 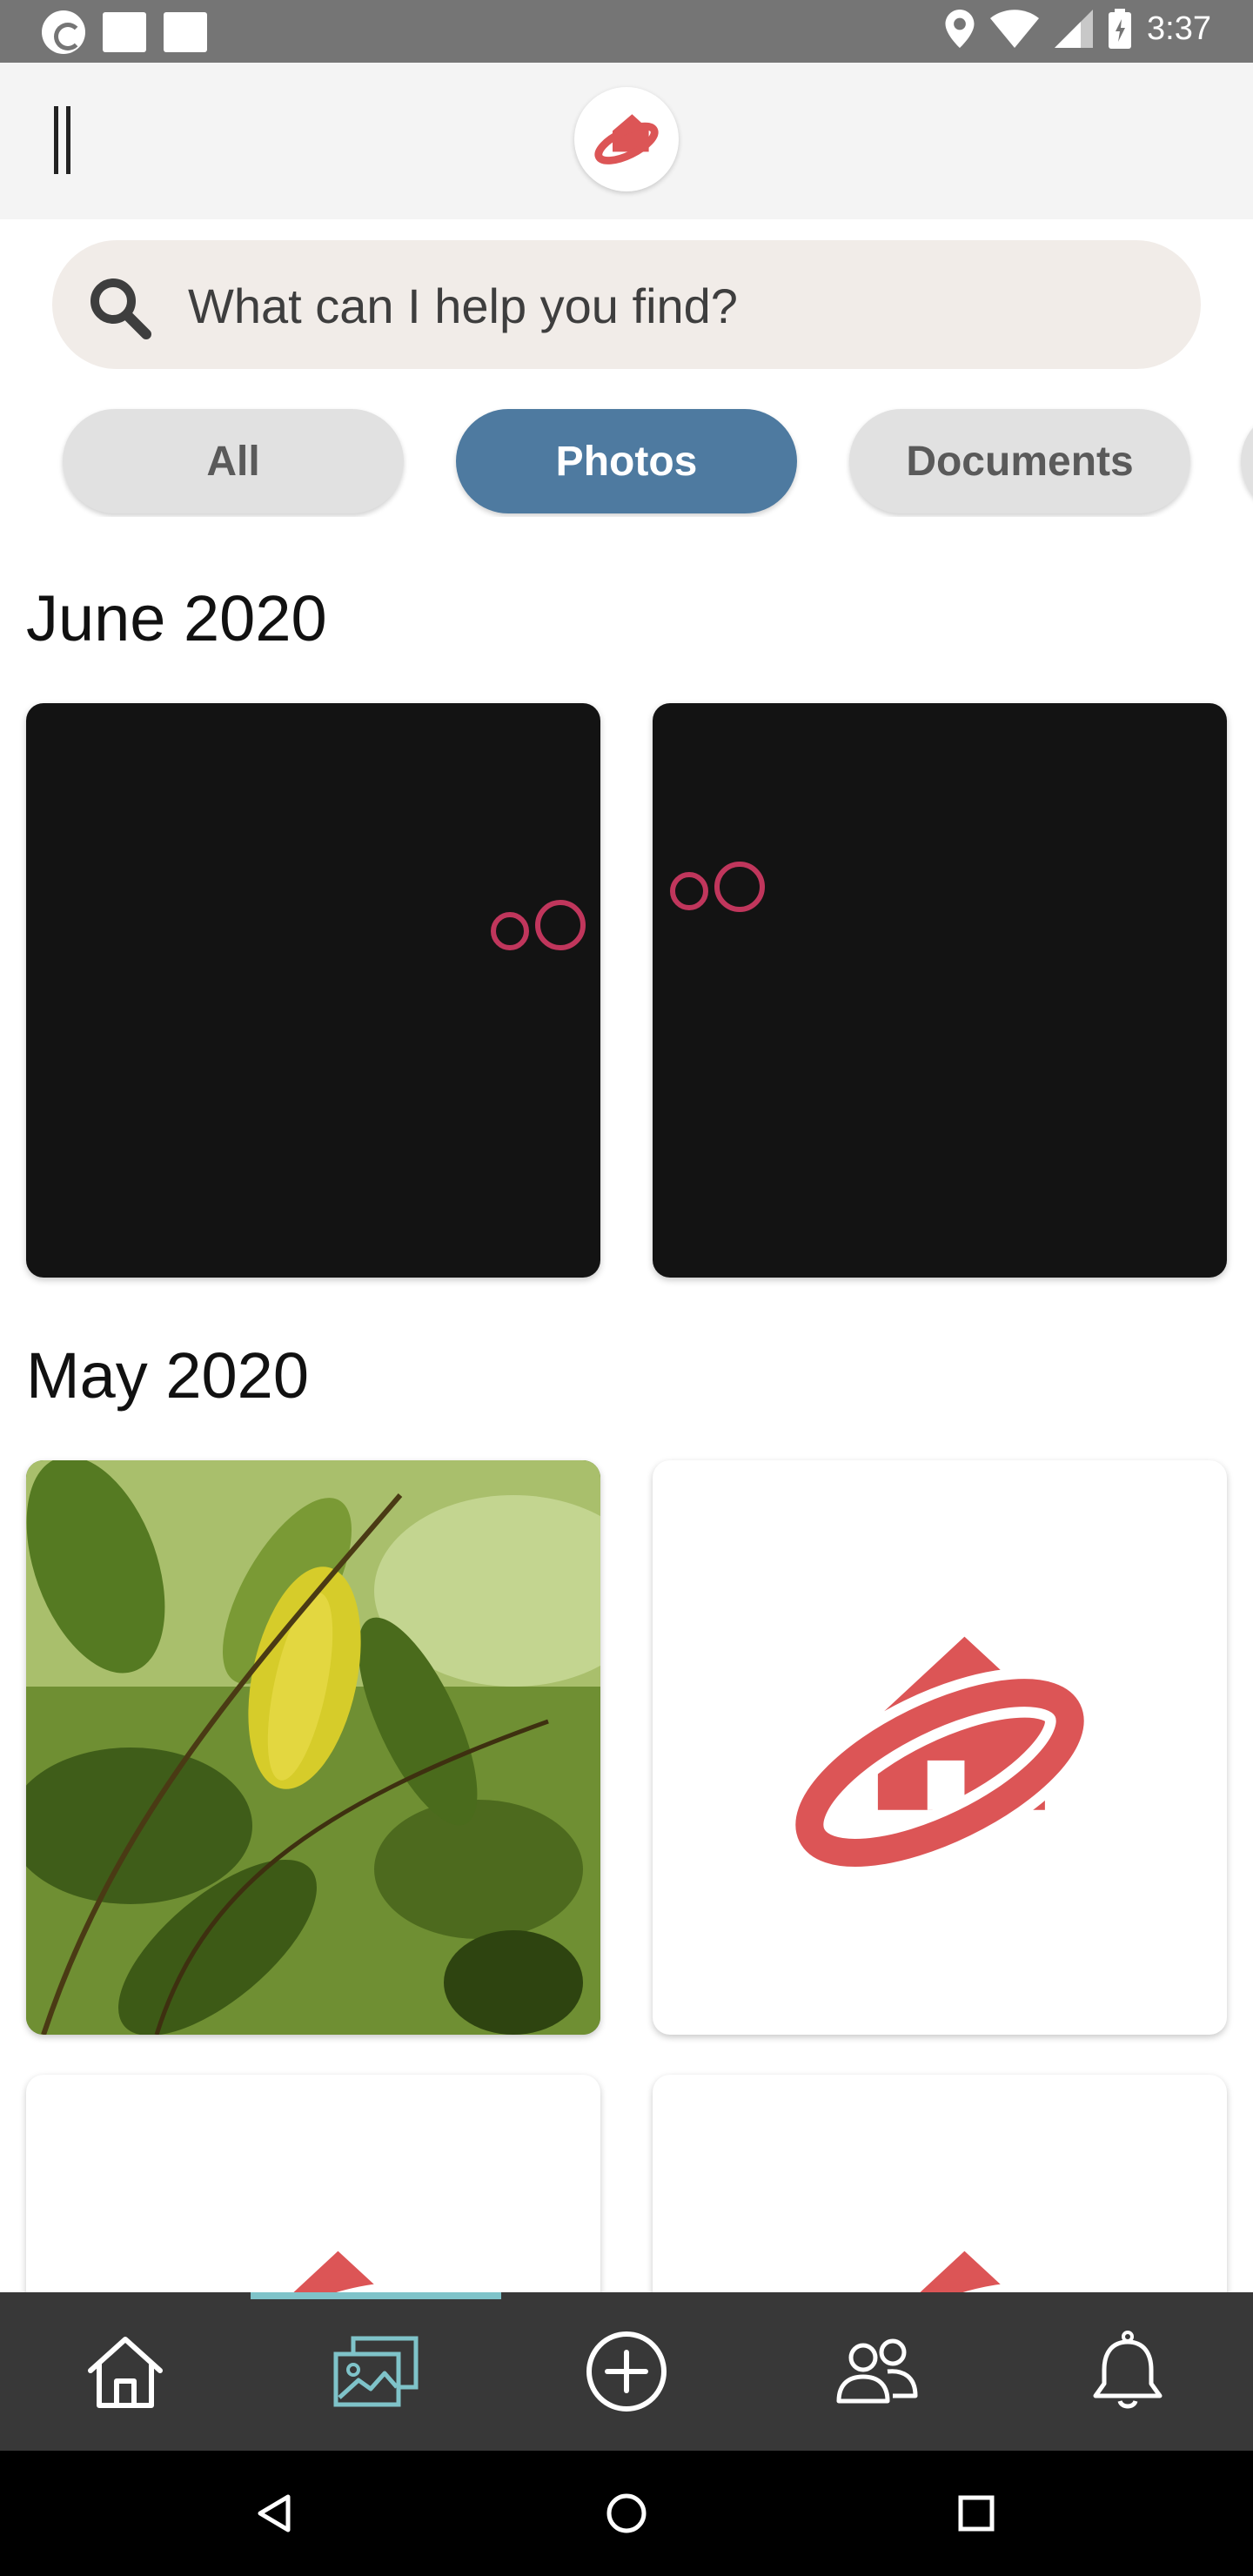 I want to click on bell-icon, so click(x=1128, y=2370).